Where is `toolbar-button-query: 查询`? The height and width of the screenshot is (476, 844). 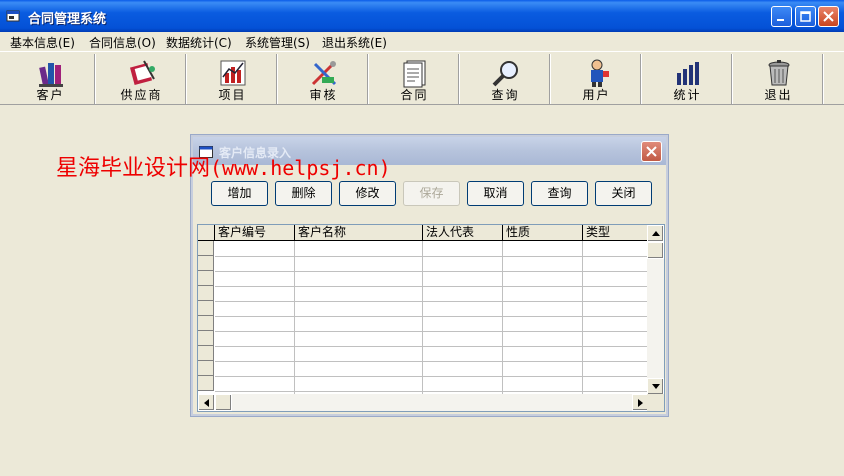 toolbar-button-query: 查询 is located at coordinates (506, 79).